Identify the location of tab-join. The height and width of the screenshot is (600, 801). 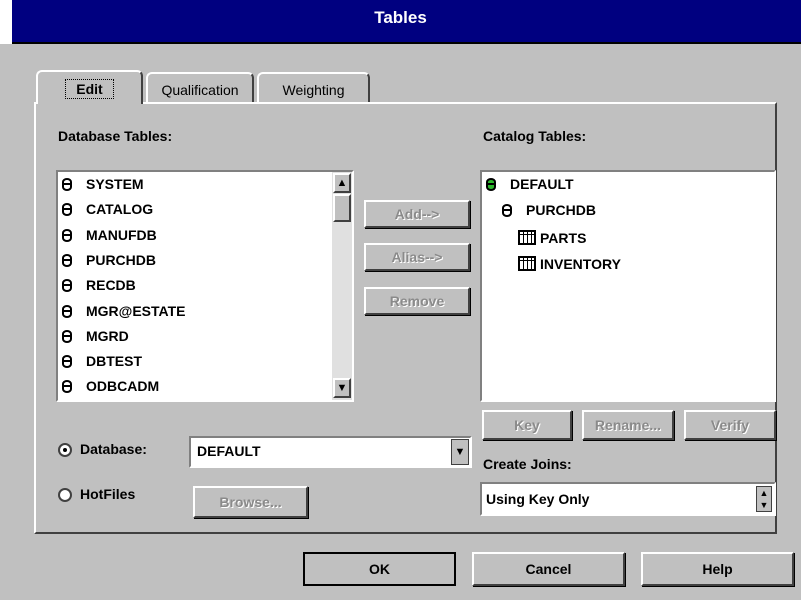
(89, 103).